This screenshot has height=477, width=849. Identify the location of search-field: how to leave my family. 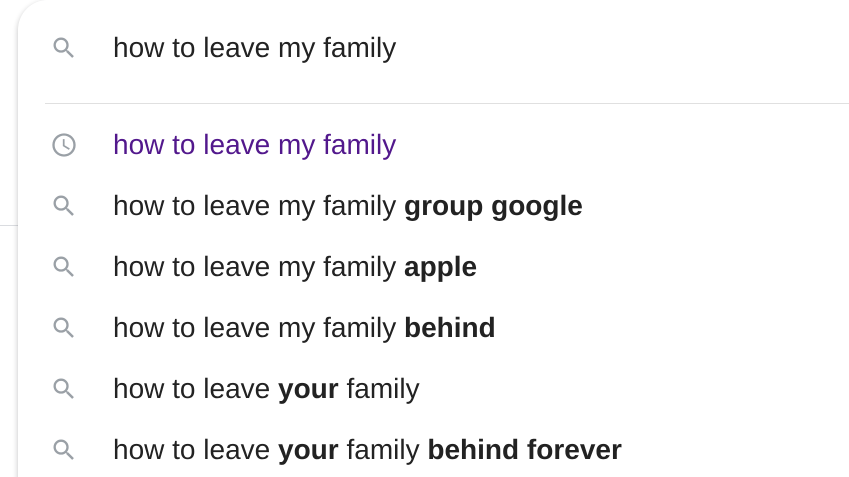
(413, 48).